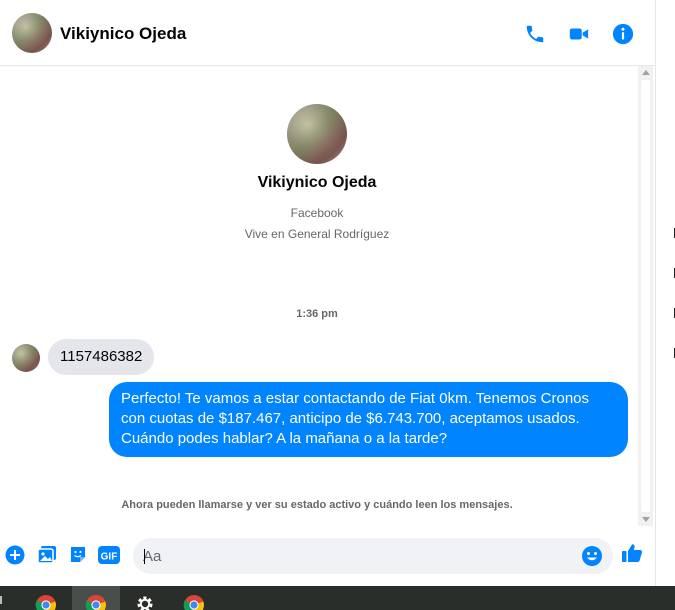 The height and width of the screenshot is (610, 675). What do you see at coordinates (535, 34) in the screenshot?
I see `phone-icon` at bounding box center [535, 34].